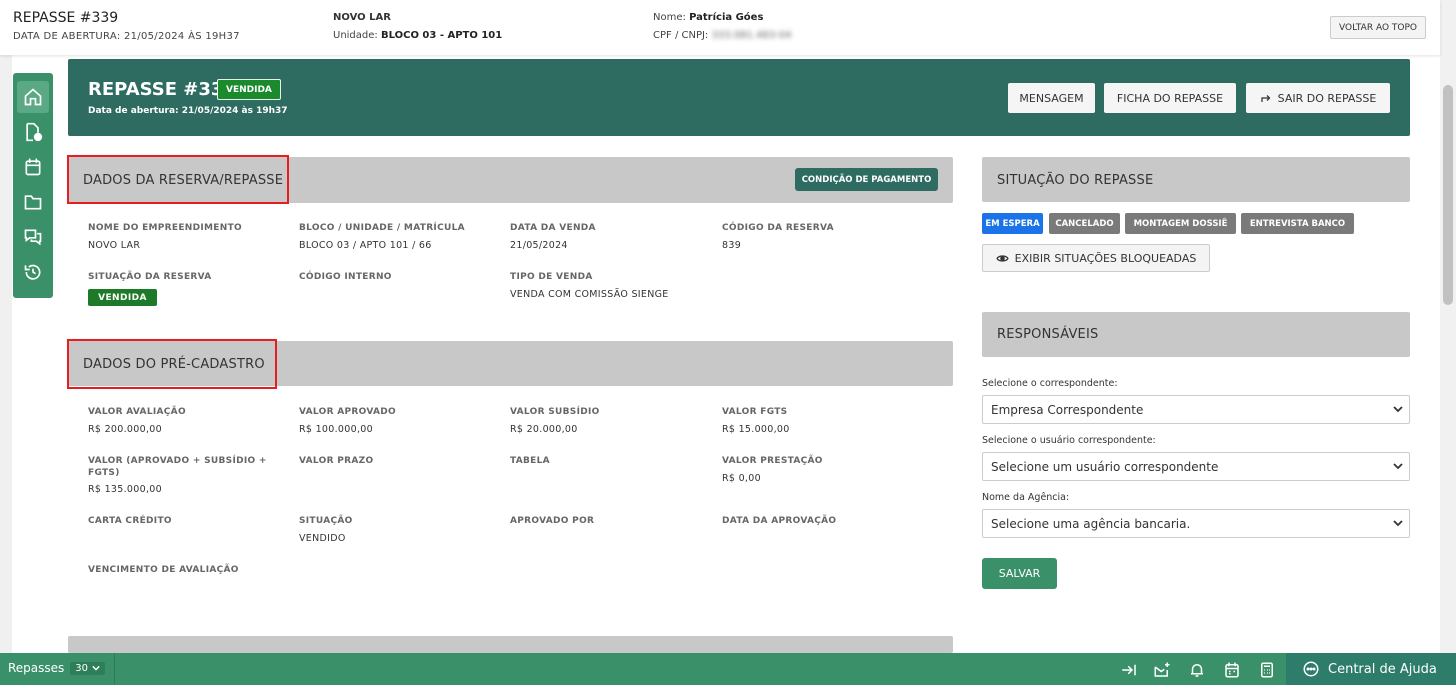  What do you see at coordinates (1382, 669) in the screenshot?
I see `help-center-label: Central de Ajuda` at bounding box center [1382, 669].